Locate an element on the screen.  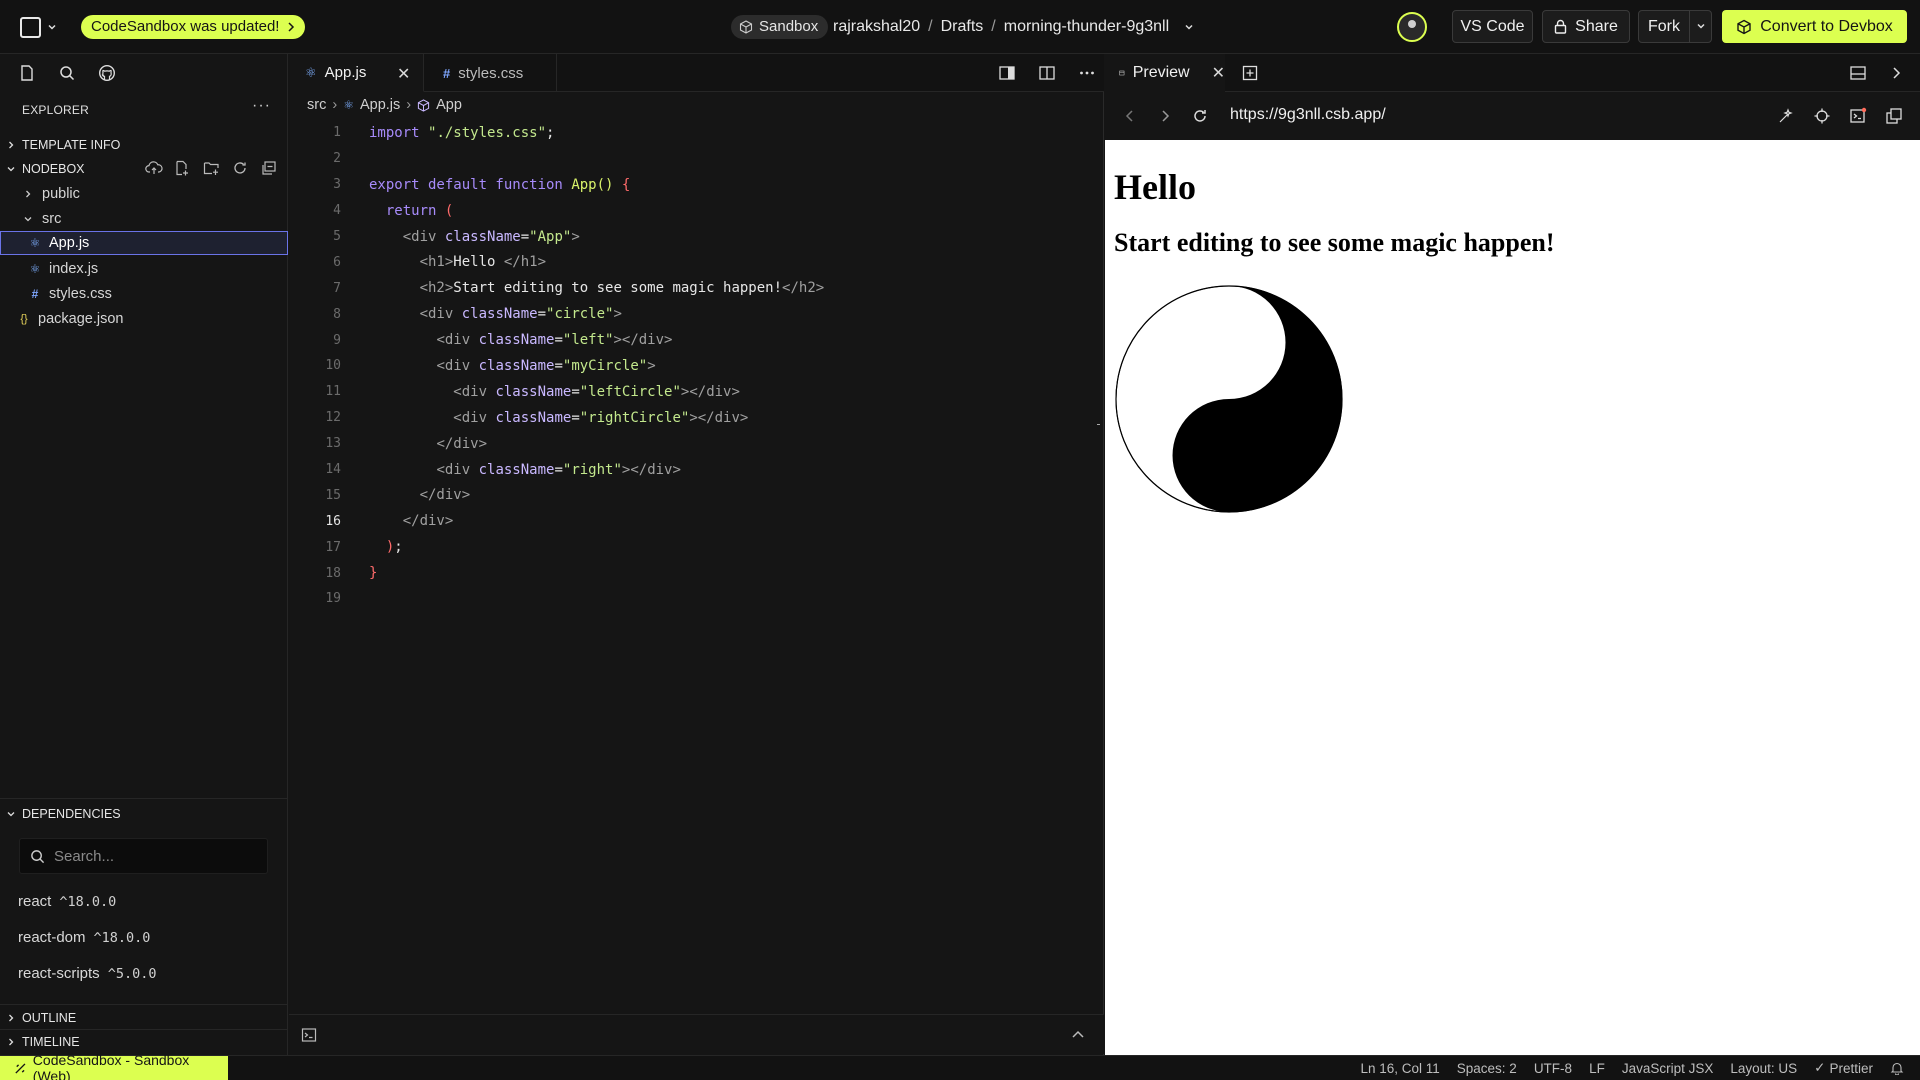
timeline-label: TIMELINE is located at coordinates (51, 1042).